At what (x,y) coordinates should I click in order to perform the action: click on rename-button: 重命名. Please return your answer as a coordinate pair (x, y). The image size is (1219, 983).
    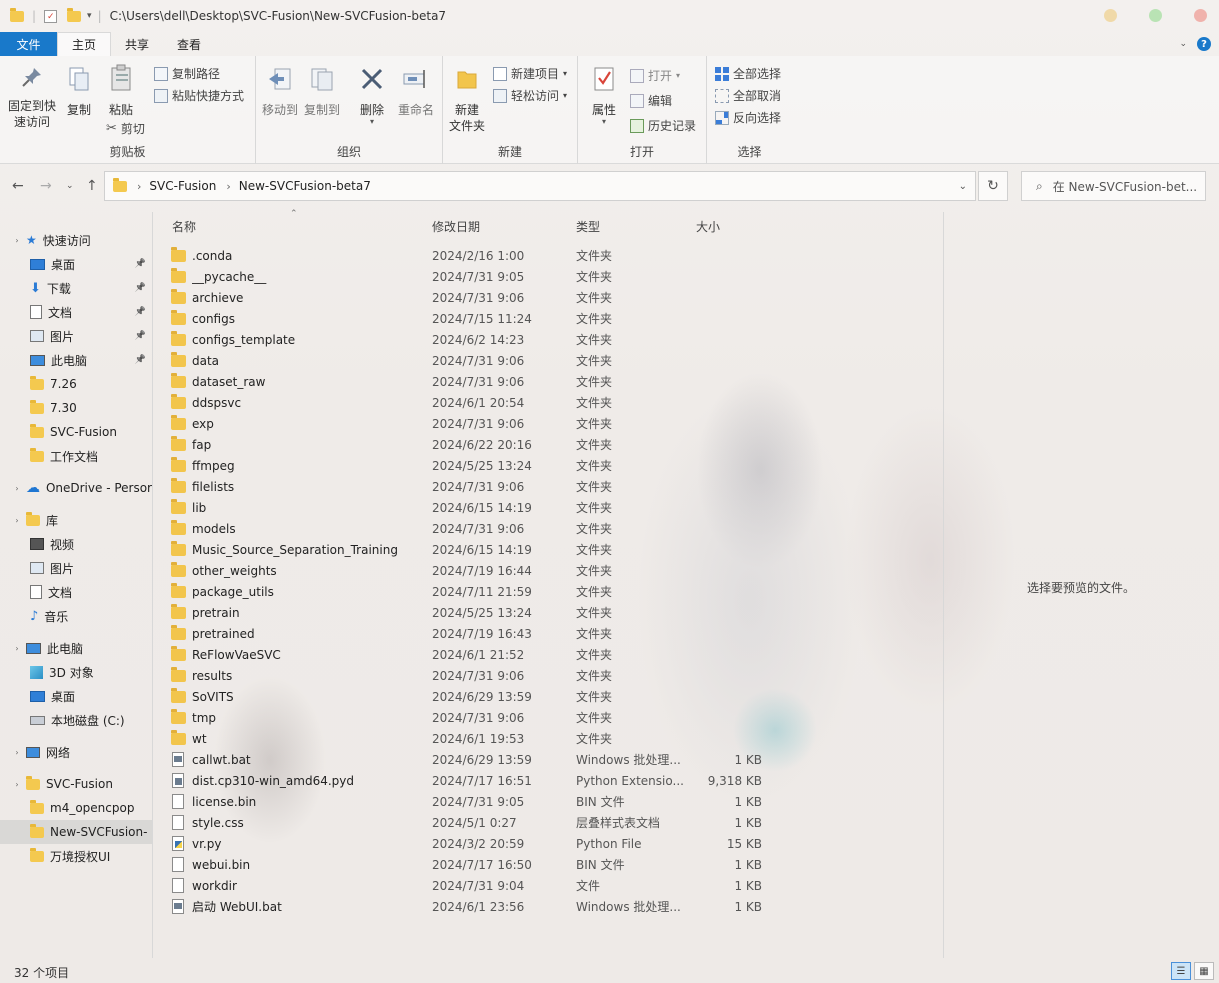
    Looking at the image, I should click on (416, 92).